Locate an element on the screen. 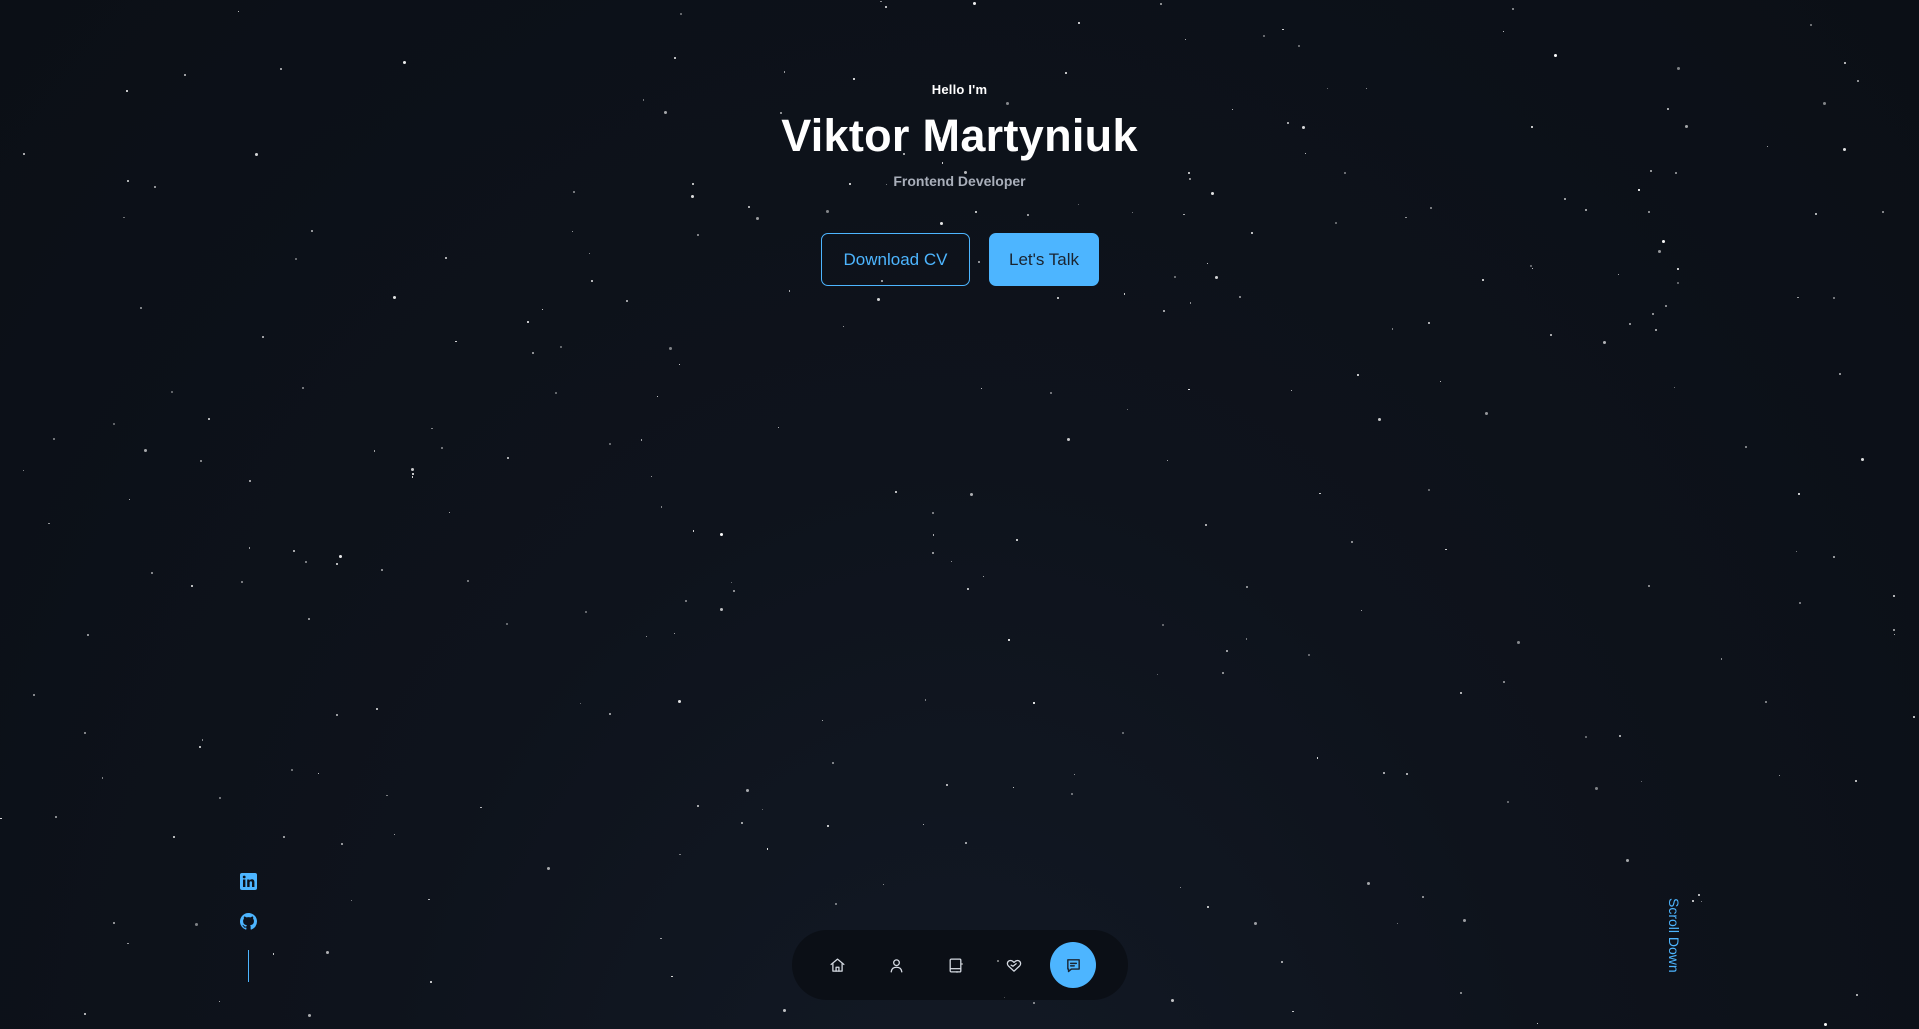 This screenshot has height=1029, width=1919. nav-home is located at coordinates (837, 965).